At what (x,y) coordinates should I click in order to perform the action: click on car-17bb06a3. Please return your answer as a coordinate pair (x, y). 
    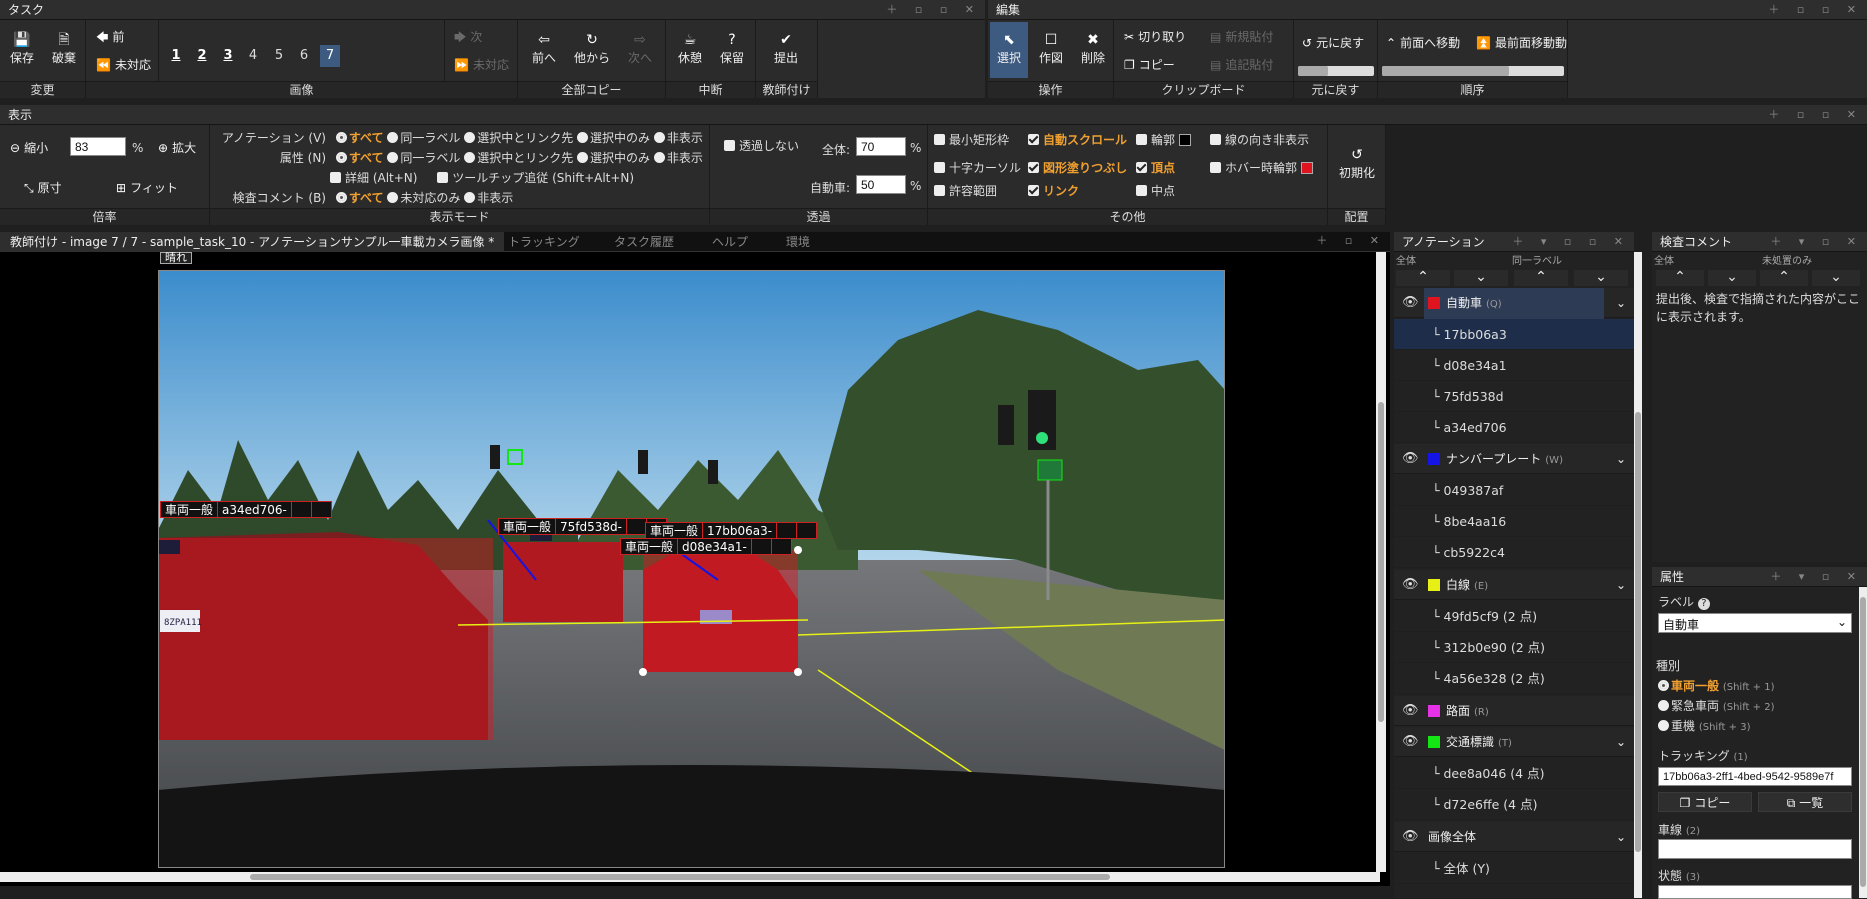
    Looking at the image, I should click on (720, 611).